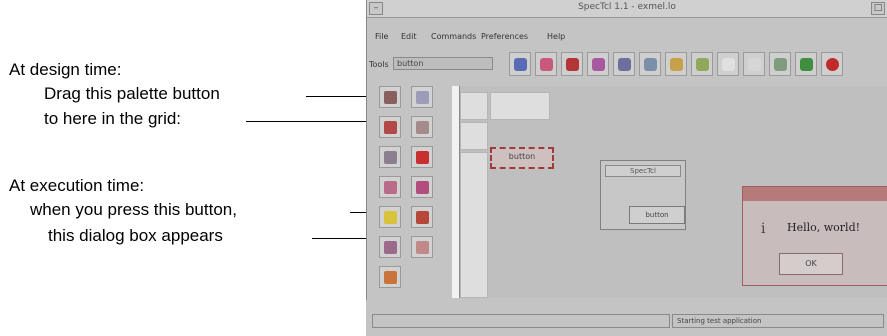  Describe the element at coordinates (390, 247) in the screenshot. I see `palette-scrollbar-icon` at that location.